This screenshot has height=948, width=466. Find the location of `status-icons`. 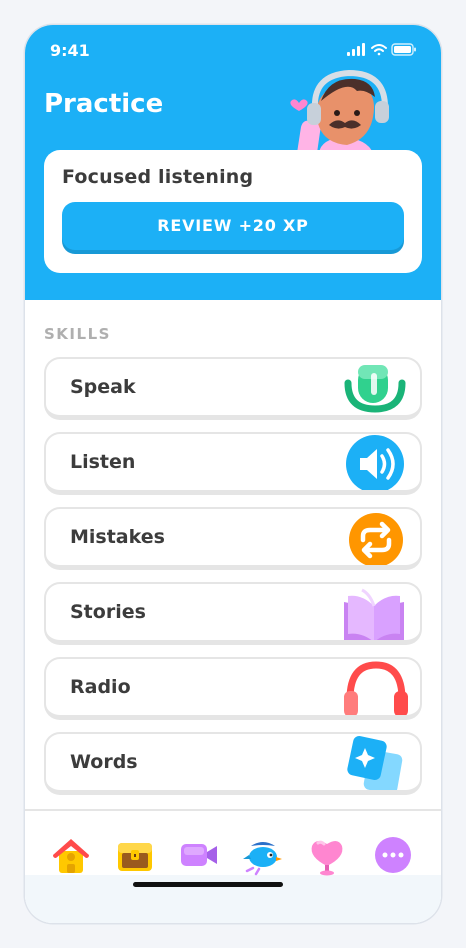

status-icons is located at coordinates (381, 49).